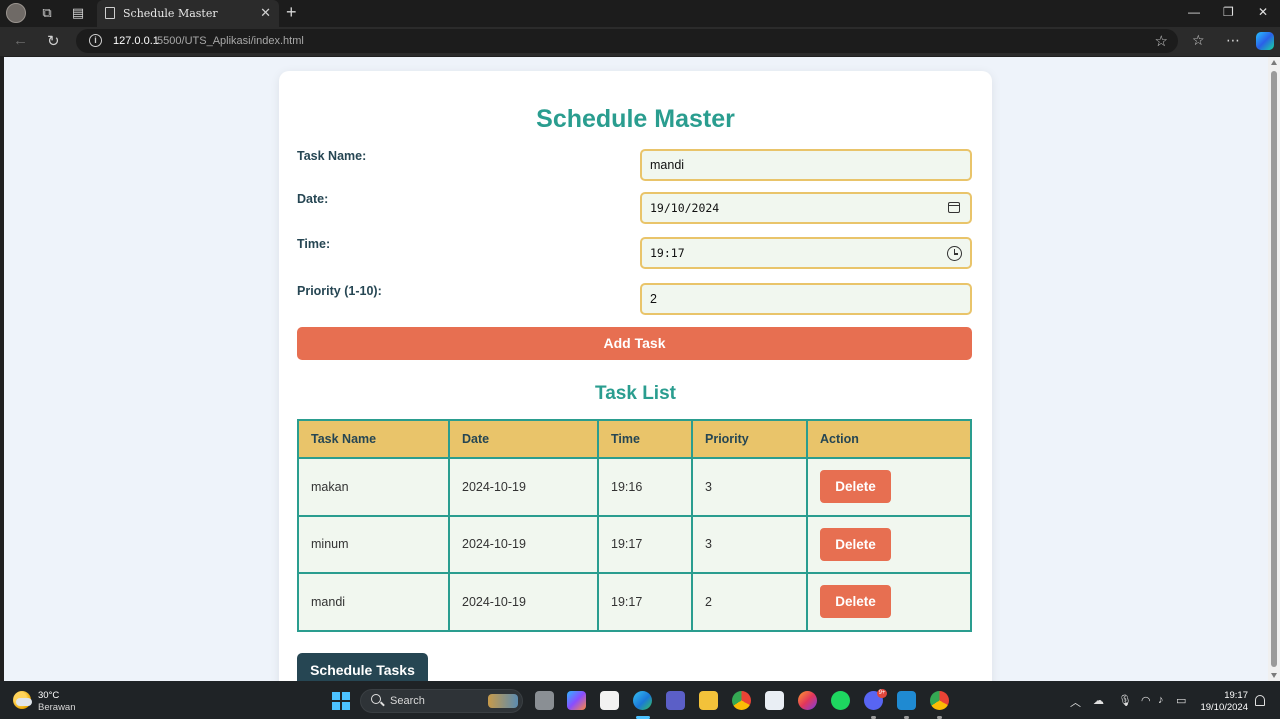 This screenshot has height=719, width=1280. What do you see at coordinates (47, 13) in the screenshot?
I see `workspaces-icon: ⧉` at bounding box center [47, 13].